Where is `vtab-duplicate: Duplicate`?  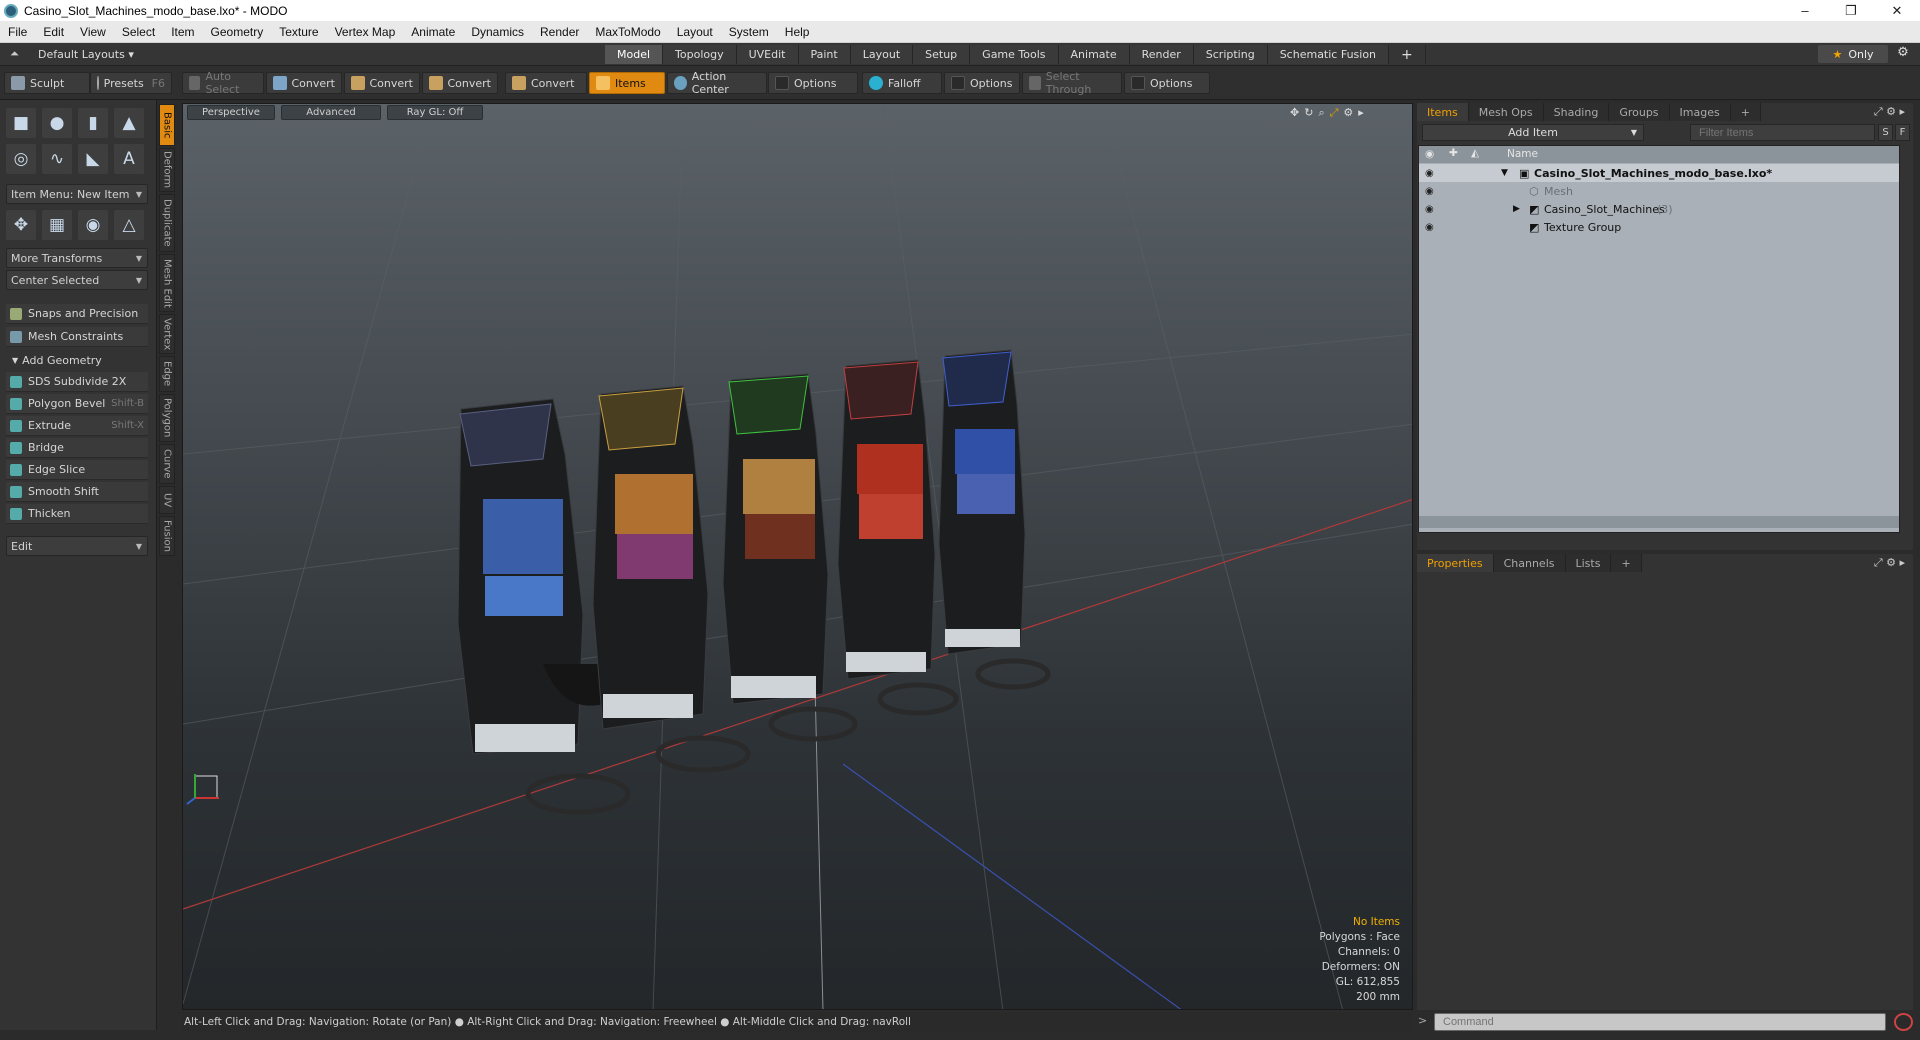
vtab-duplicate: Duplicate is located at coordinates (167, 223).